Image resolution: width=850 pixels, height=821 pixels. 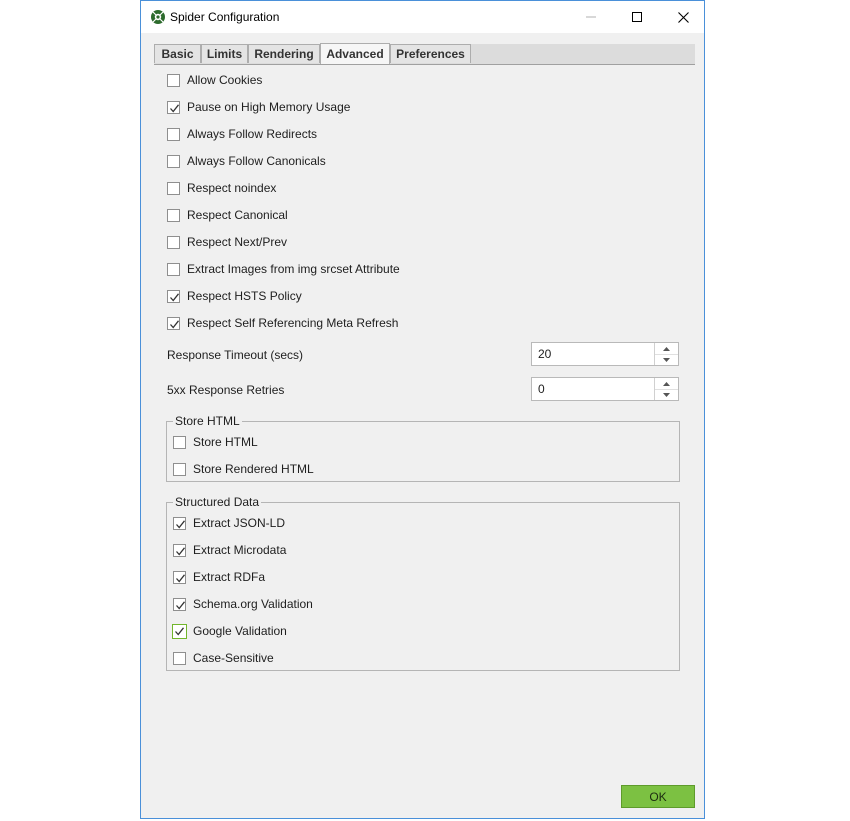 I want to click on option-respect-meta-refresh: Respect Self Referencing Meta Refresh, so click(x=282, y=323).